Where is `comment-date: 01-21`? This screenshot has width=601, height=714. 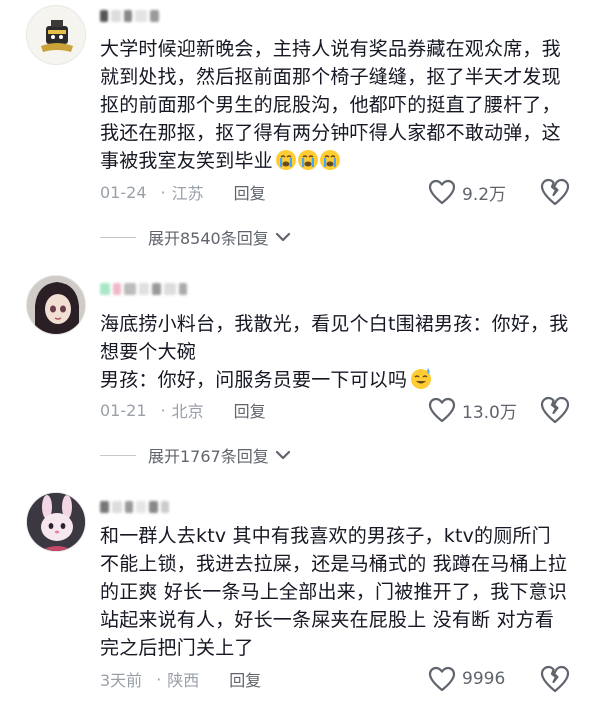 comment-date: 01-21 is located at coordinates (123, 410).